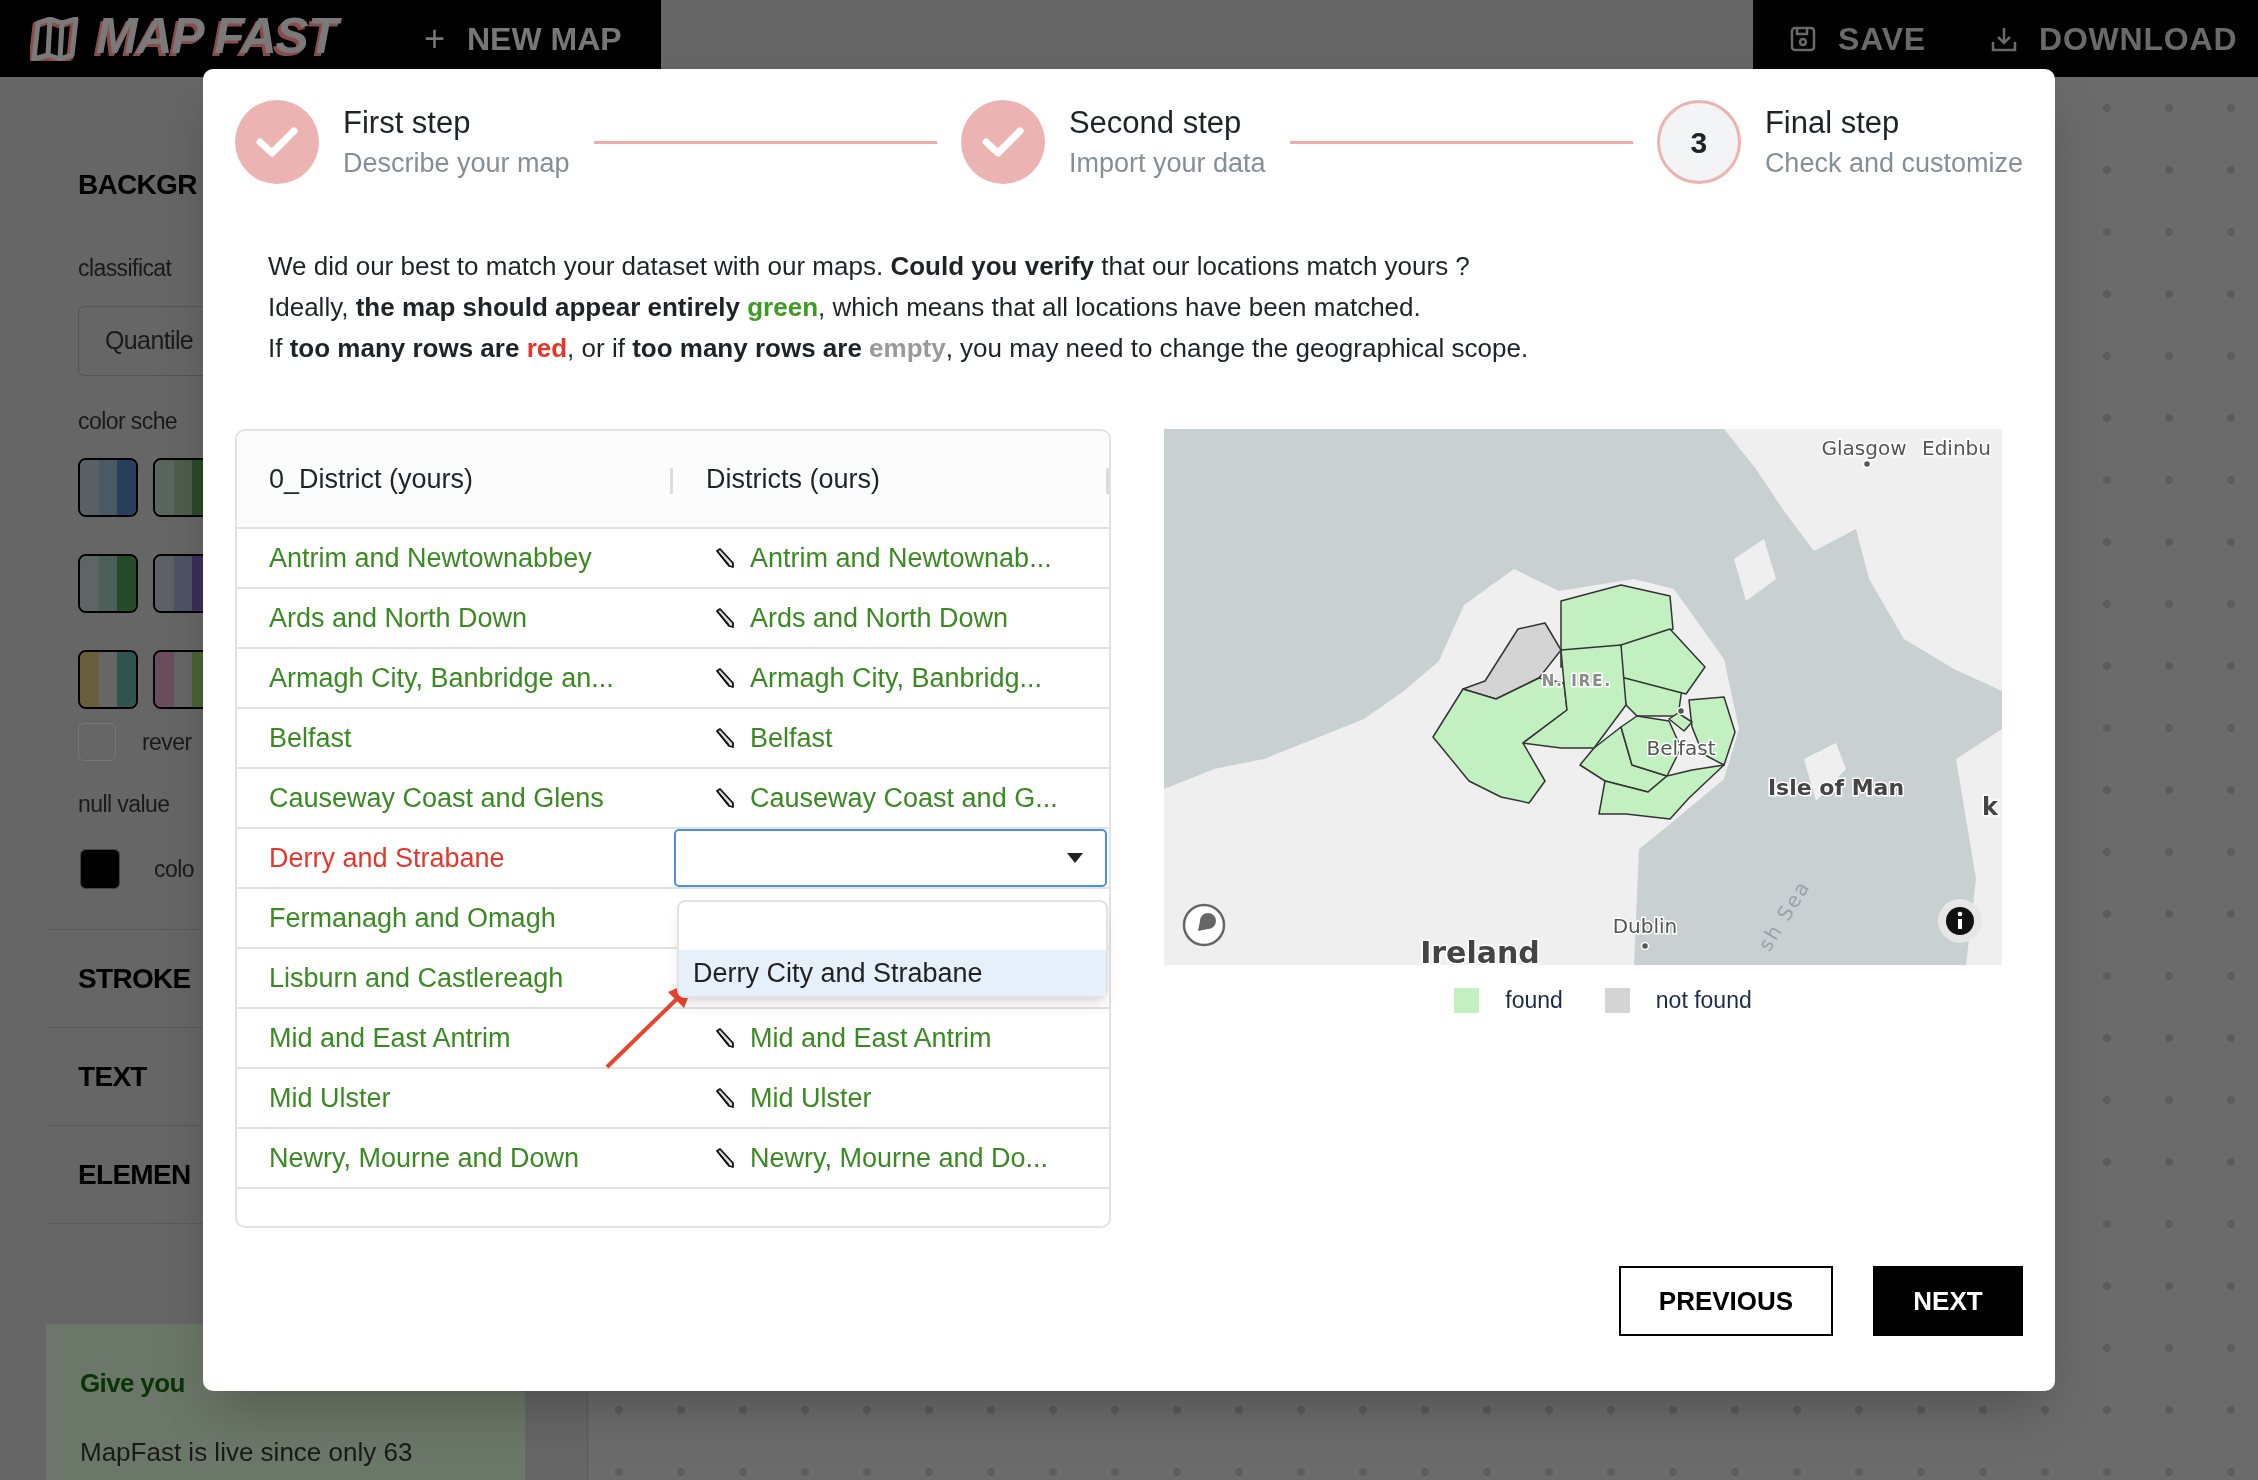 The width and height of the screenshot is (2258, 1480). Describe the element at coordinates (869, 266) in the screenshot. I see `instruction-text: We did our best to match your dataset with our maps. Could you verify that our locations match yours ?` at that location.